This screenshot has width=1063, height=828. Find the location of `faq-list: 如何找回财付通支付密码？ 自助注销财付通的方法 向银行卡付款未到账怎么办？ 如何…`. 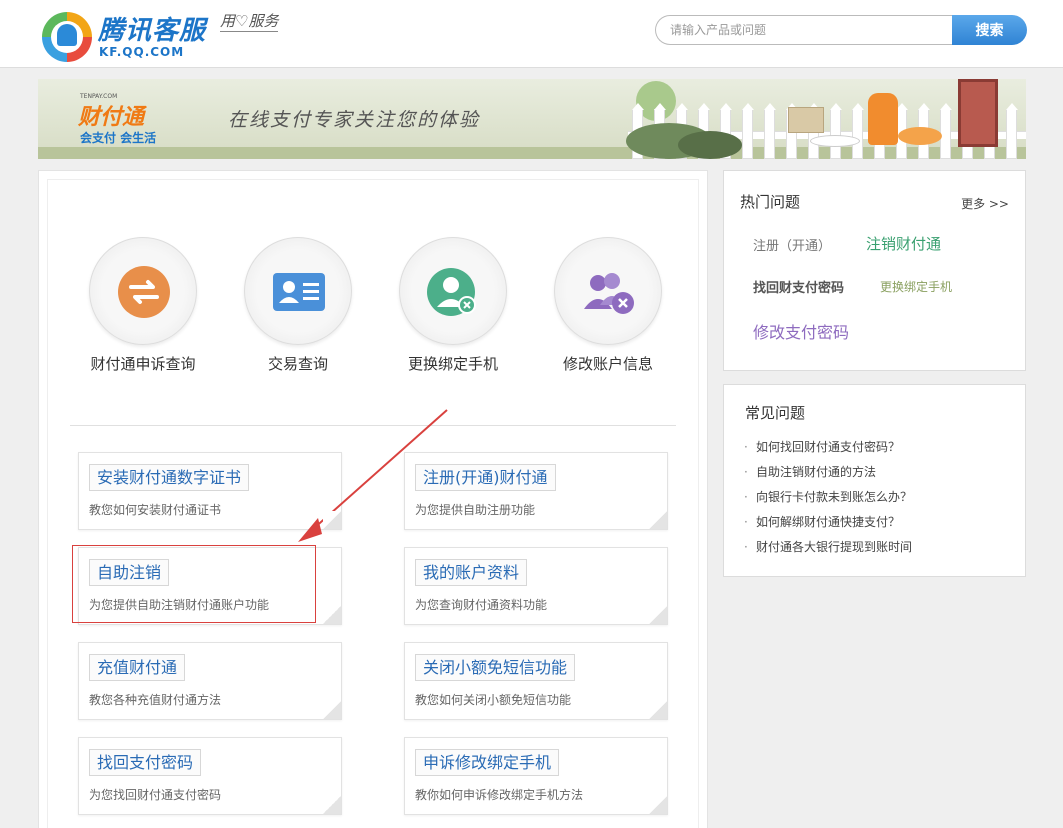

faq-list: 如何找回财付通支付密码？ 自助注销财付通的方法 向银行卡付款未到账怎么办？ 如何… is located at coordinates (828, 499).